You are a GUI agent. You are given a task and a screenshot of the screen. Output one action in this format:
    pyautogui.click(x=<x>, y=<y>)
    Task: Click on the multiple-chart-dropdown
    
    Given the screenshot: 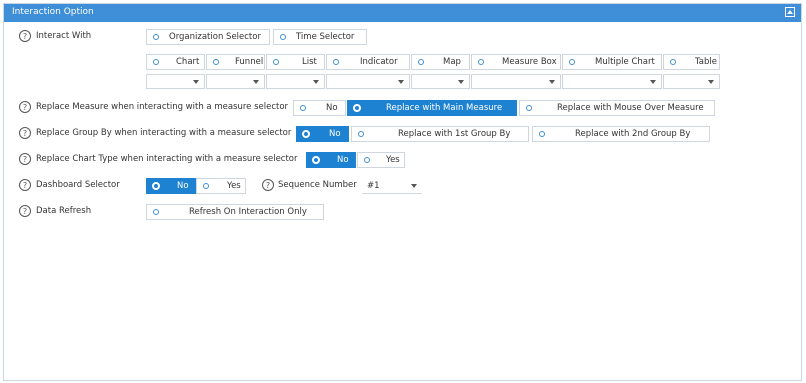 What is the action you would take?
    pyautogui.click(x=612, y=81)
    